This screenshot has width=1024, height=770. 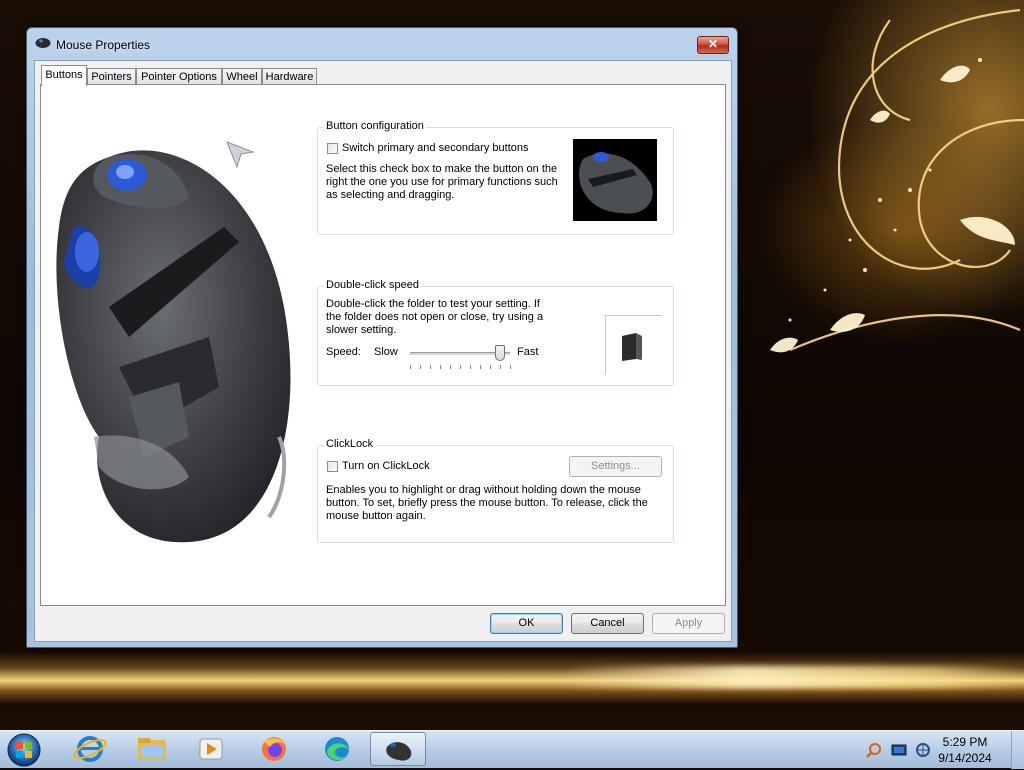 I want to click on speed-label: Speed:, so click(x=343, y=352).